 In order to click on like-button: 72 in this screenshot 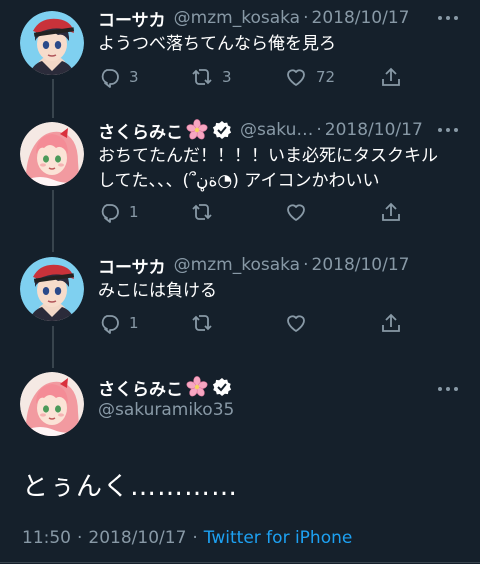, I will do `click(310, 77)`.